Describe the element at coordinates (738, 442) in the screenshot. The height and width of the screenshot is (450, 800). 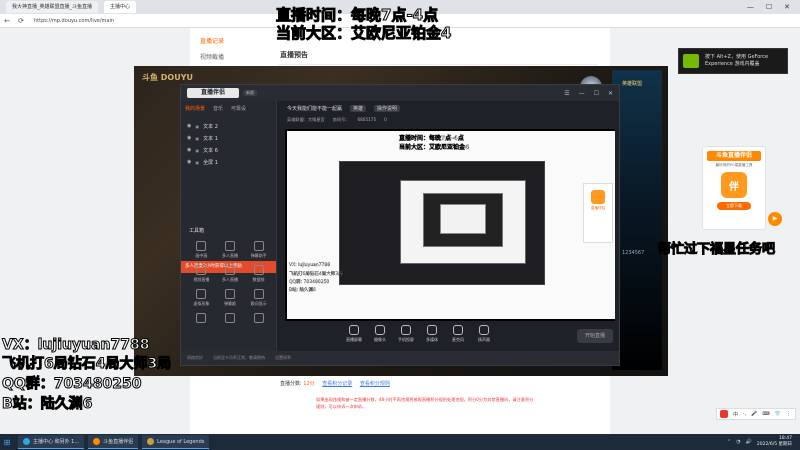
I see `tray-network-icon: ◔` at that location.